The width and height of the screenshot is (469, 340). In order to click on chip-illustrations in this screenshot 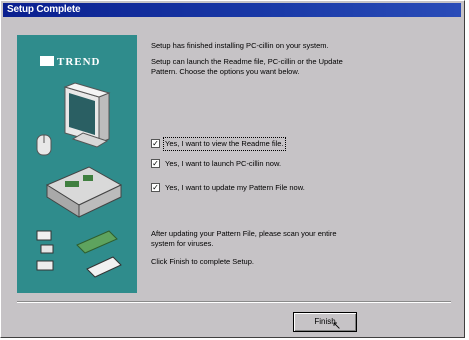, I will do `click(79, 254)`.